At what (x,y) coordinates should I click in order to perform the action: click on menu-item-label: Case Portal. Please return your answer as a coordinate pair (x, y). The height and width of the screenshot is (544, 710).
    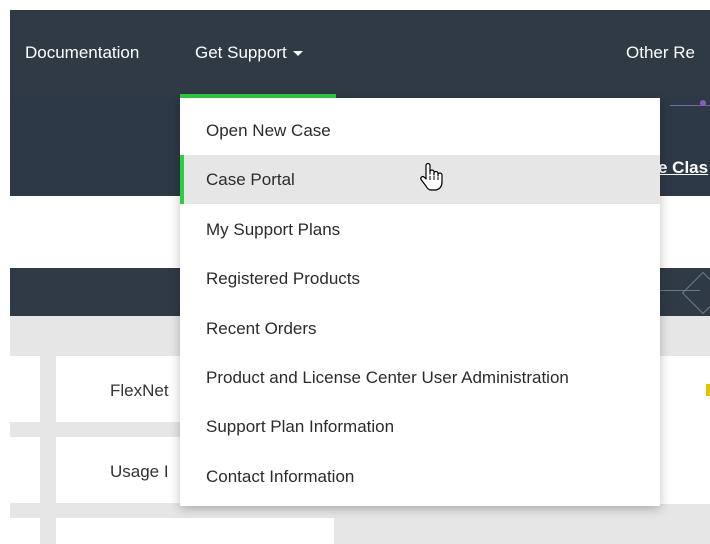
    Looking at the image, I should click on (250, 179).